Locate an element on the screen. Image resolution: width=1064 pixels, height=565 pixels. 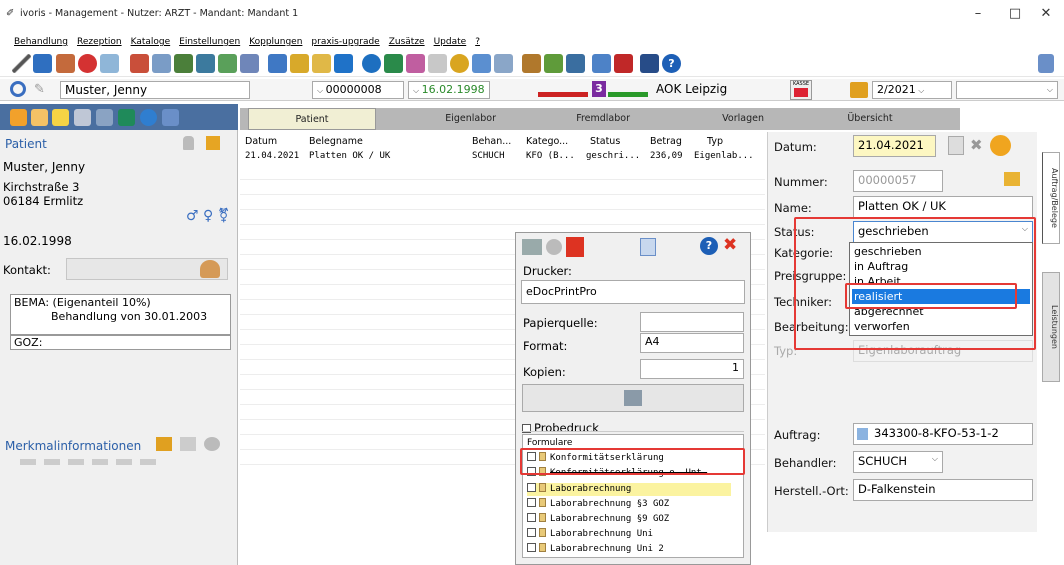
menu-behandlung: Behandlung is located at coordinates (41, 42).